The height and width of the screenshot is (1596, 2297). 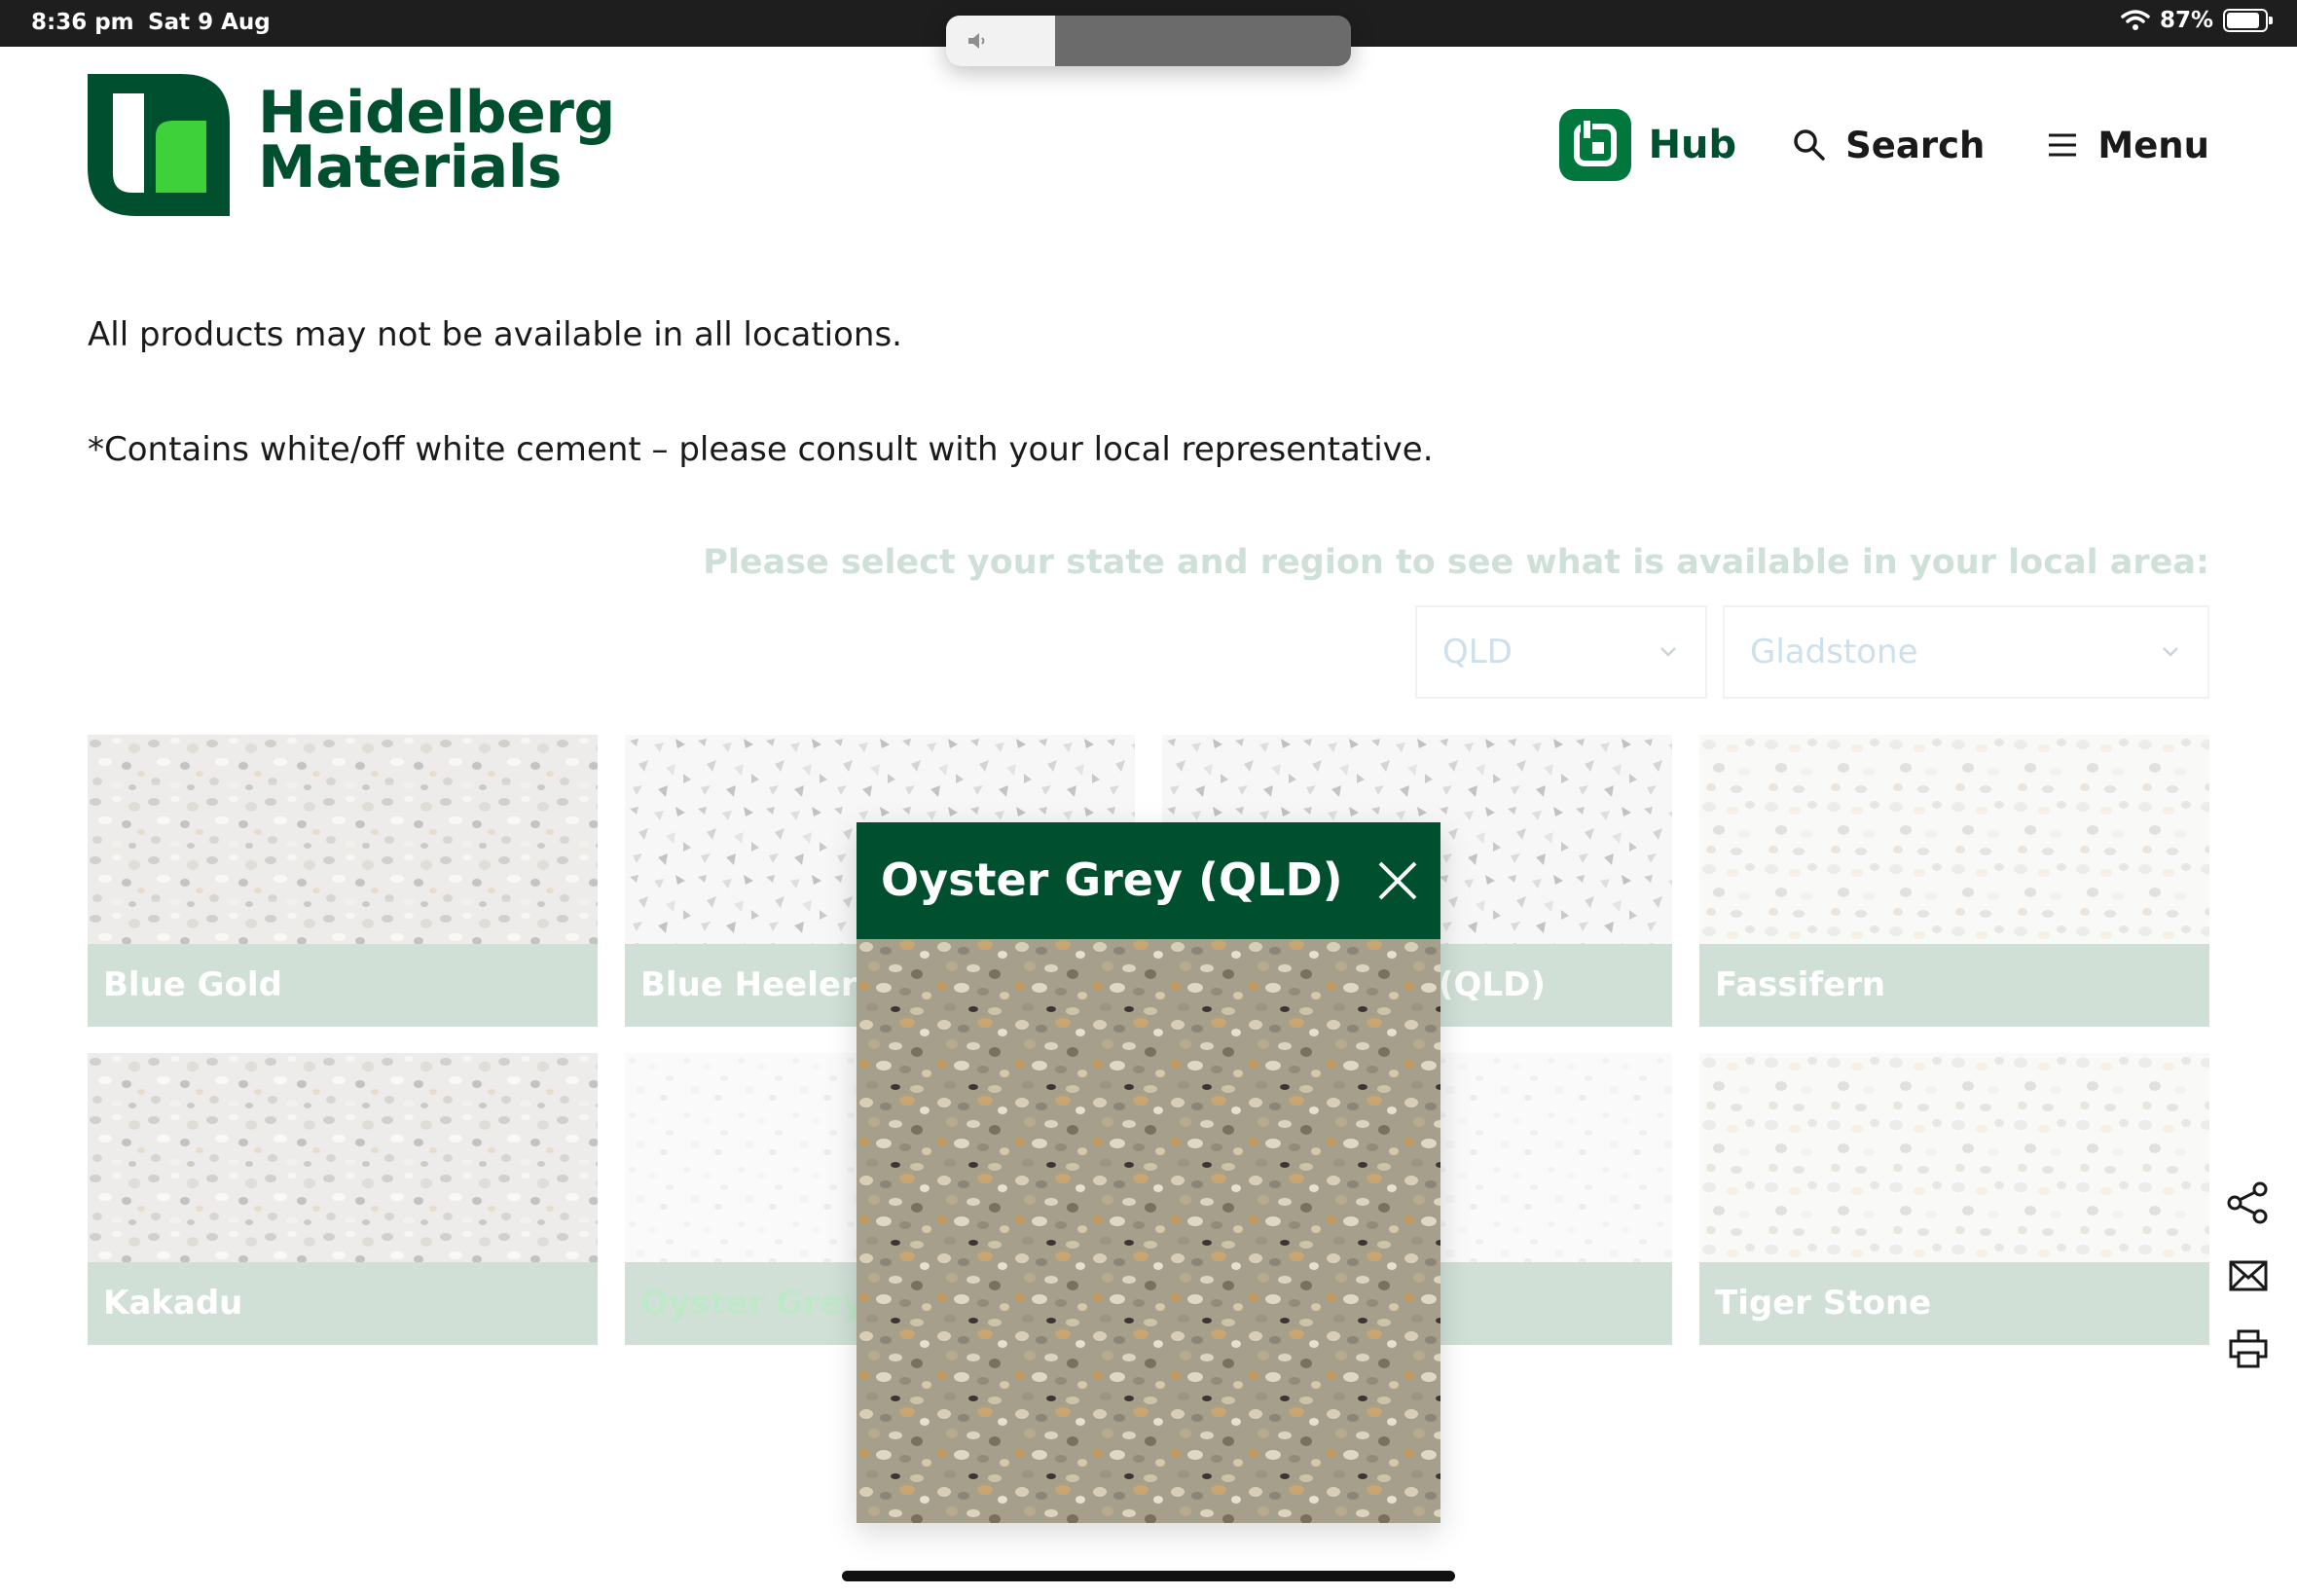 I want to click on product-label: Tiger Stone, so click(x=1954, y=1303).